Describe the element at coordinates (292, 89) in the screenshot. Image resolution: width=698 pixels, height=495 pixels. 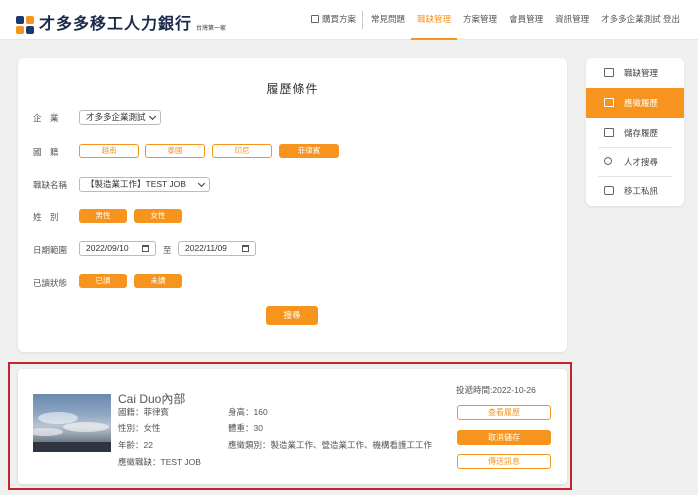
I see `page-title: 履歷條件` at that location.